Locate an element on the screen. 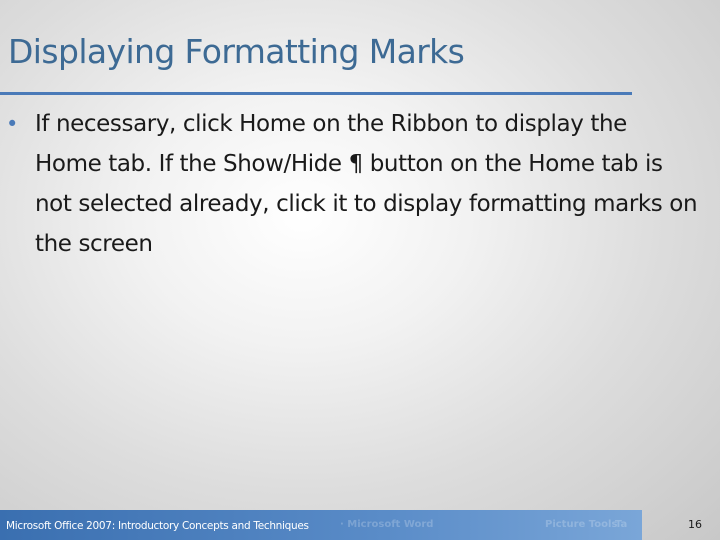 This screenshot has width=720, height=540. slide-title: Displaying Formatting Marks is located at coordinates (236, 51).